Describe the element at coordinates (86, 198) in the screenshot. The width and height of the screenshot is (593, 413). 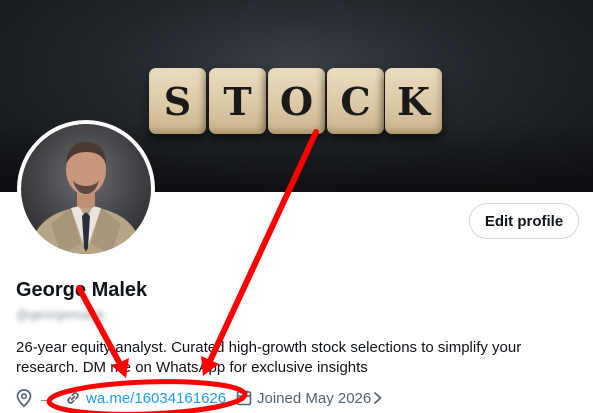
I see `person-portrait` at that location.